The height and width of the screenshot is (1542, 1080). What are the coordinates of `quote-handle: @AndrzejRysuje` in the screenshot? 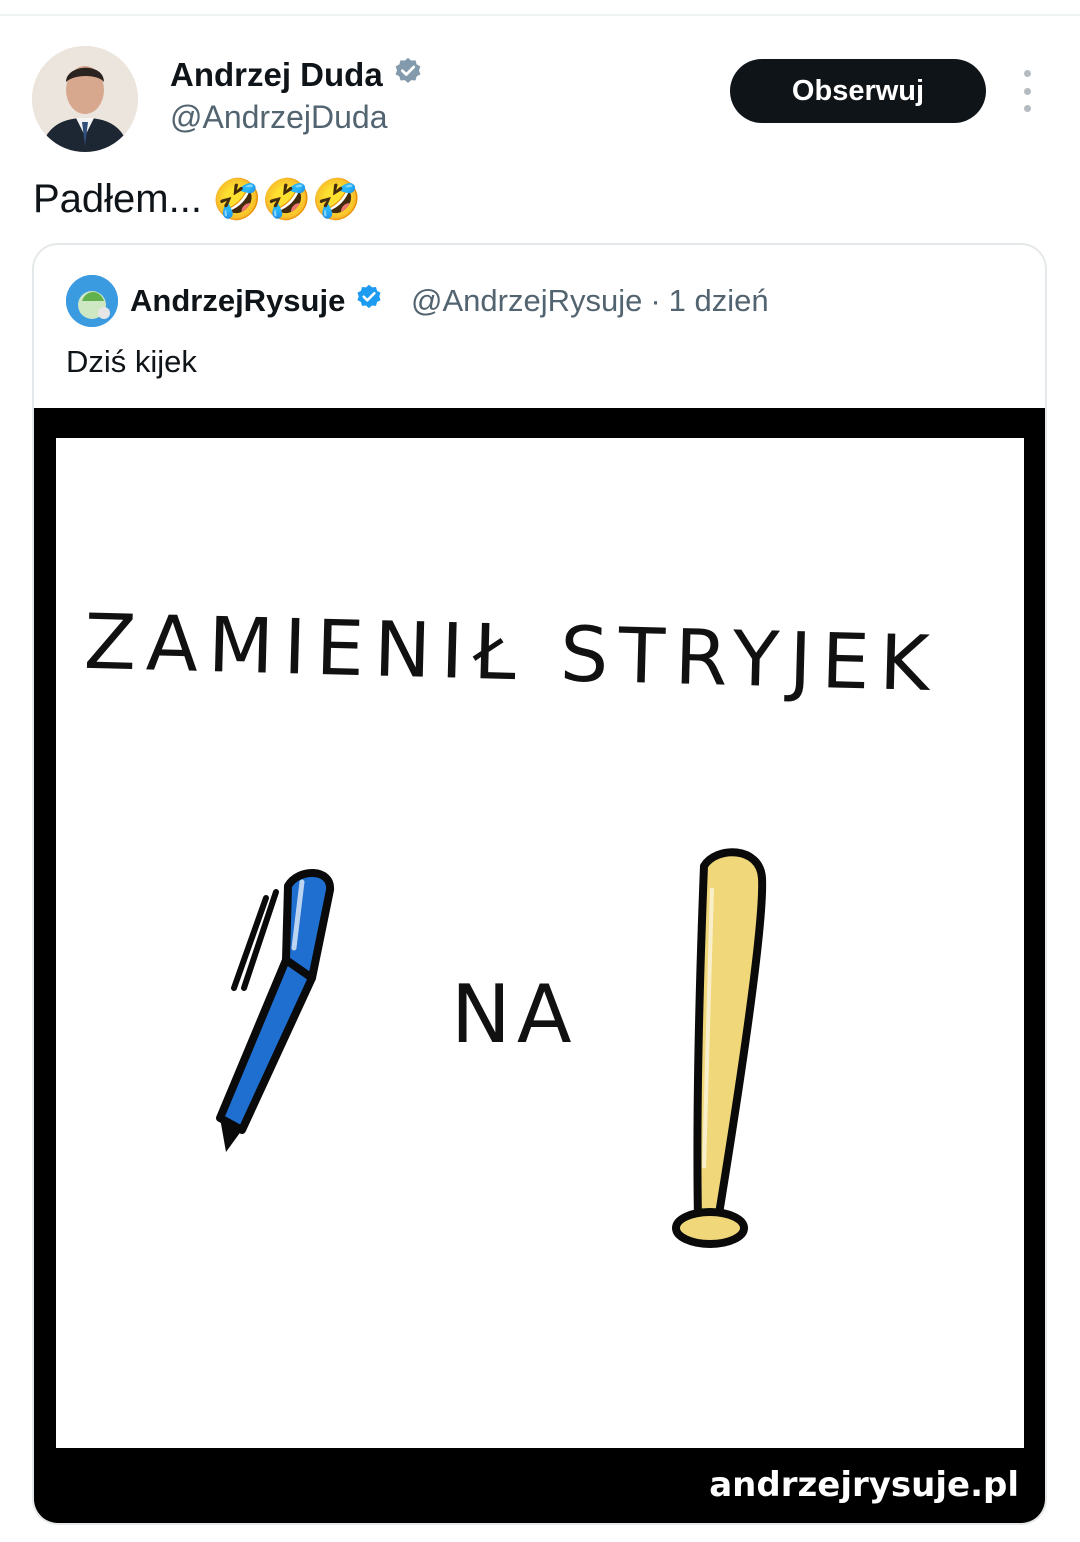 It's located at (526, 301).